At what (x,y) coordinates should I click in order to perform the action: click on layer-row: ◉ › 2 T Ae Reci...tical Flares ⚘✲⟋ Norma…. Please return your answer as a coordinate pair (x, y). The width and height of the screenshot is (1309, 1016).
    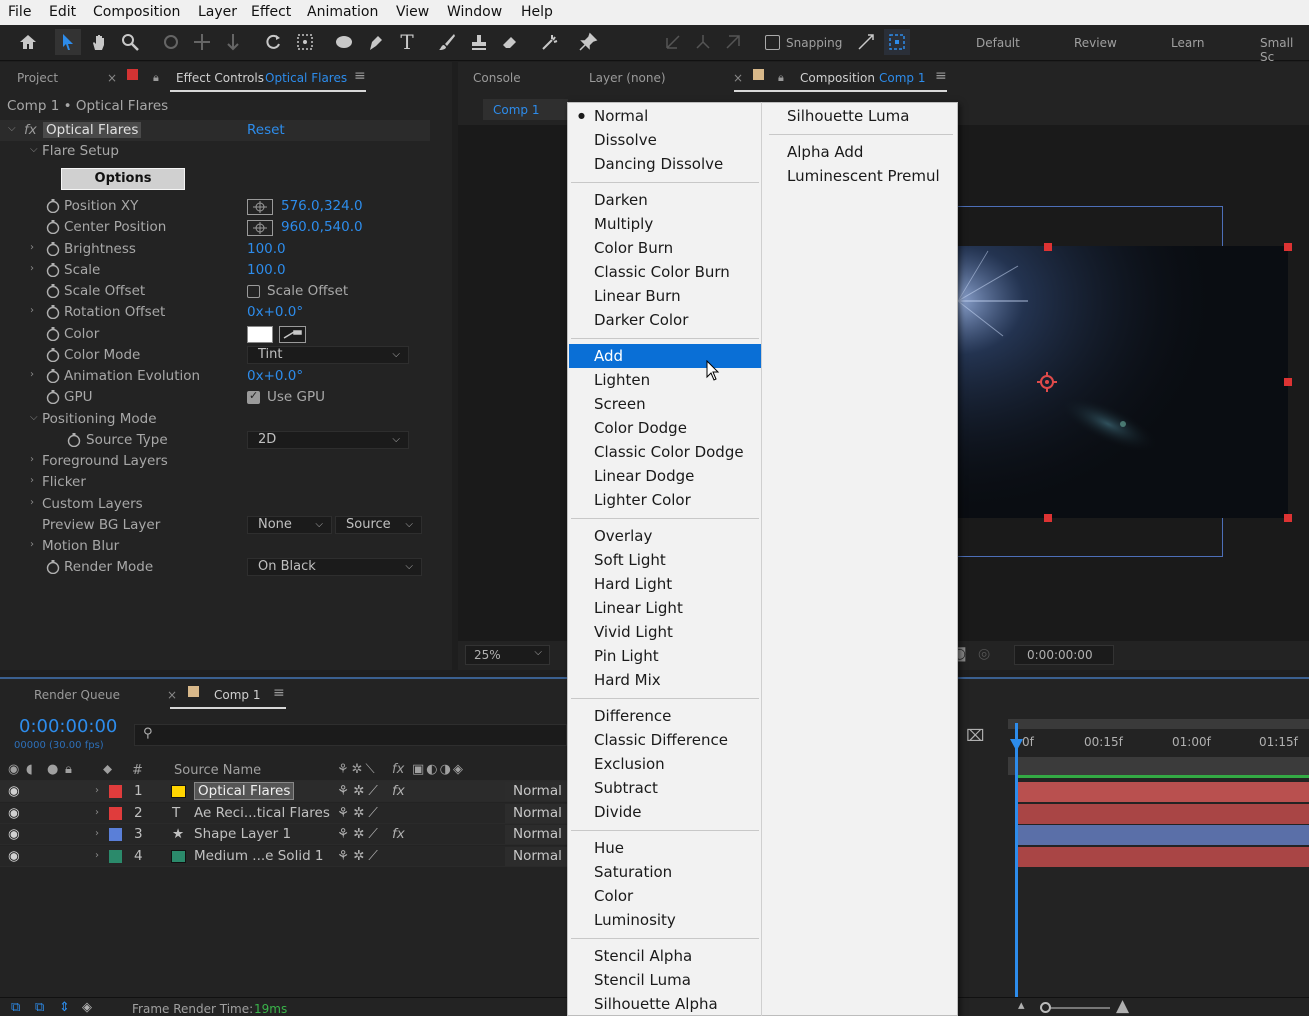
    Looking at the image, I should click on (283, 813).